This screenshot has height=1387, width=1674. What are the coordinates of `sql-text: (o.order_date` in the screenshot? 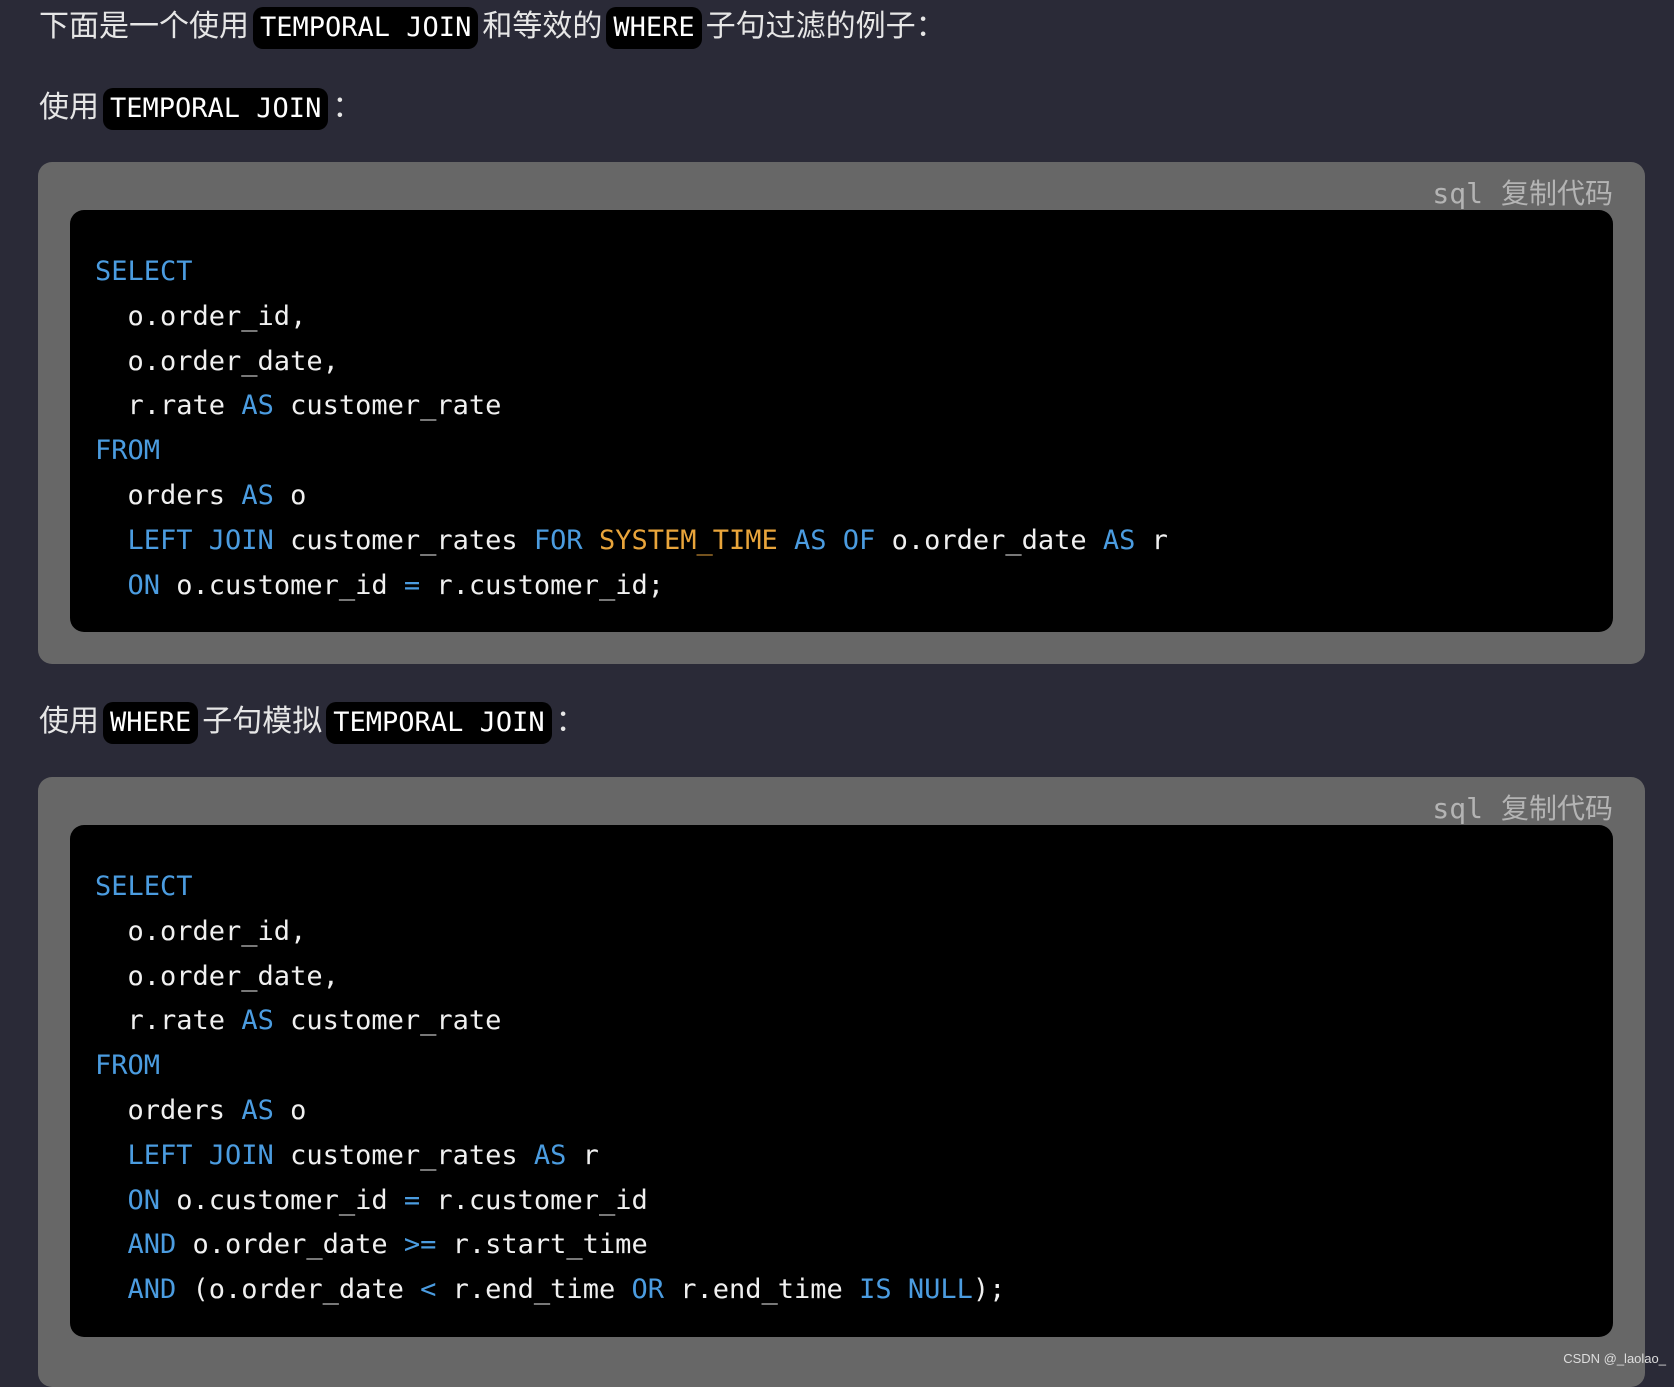 It's located at (298, 1290).